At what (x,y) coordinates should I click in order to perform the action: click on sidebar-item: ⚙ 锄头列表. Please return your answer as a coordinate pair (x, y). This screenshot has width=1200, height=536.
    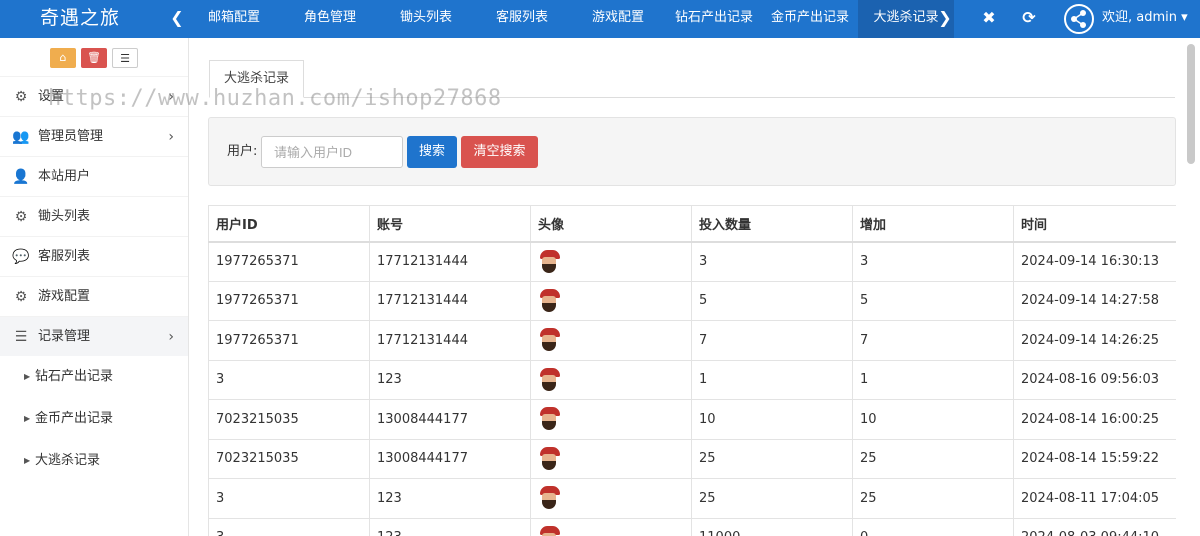
    Looking at the image, I should click on (94, 216).